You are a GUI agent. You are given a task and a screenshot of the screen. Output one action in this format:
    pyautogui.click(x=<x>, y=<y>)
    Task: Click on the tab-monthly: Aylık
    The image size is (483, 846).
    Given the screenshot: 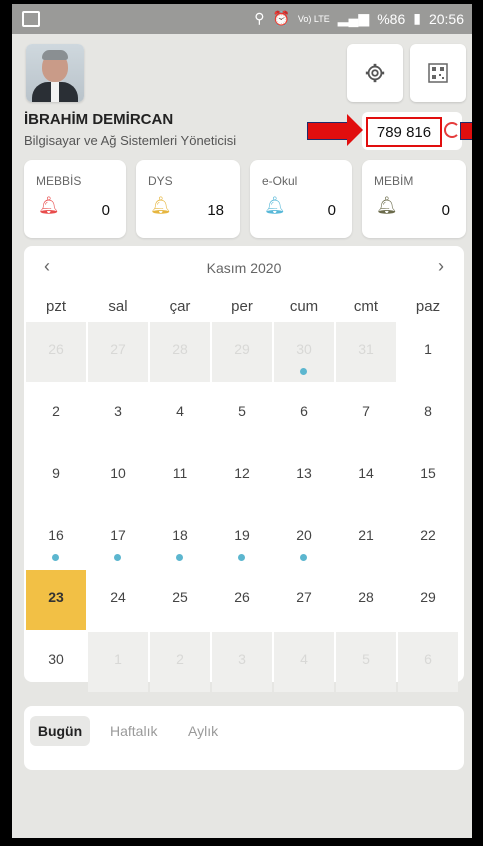 What is the action you would take?
    pyautogui.click(x=203, y=731)
    